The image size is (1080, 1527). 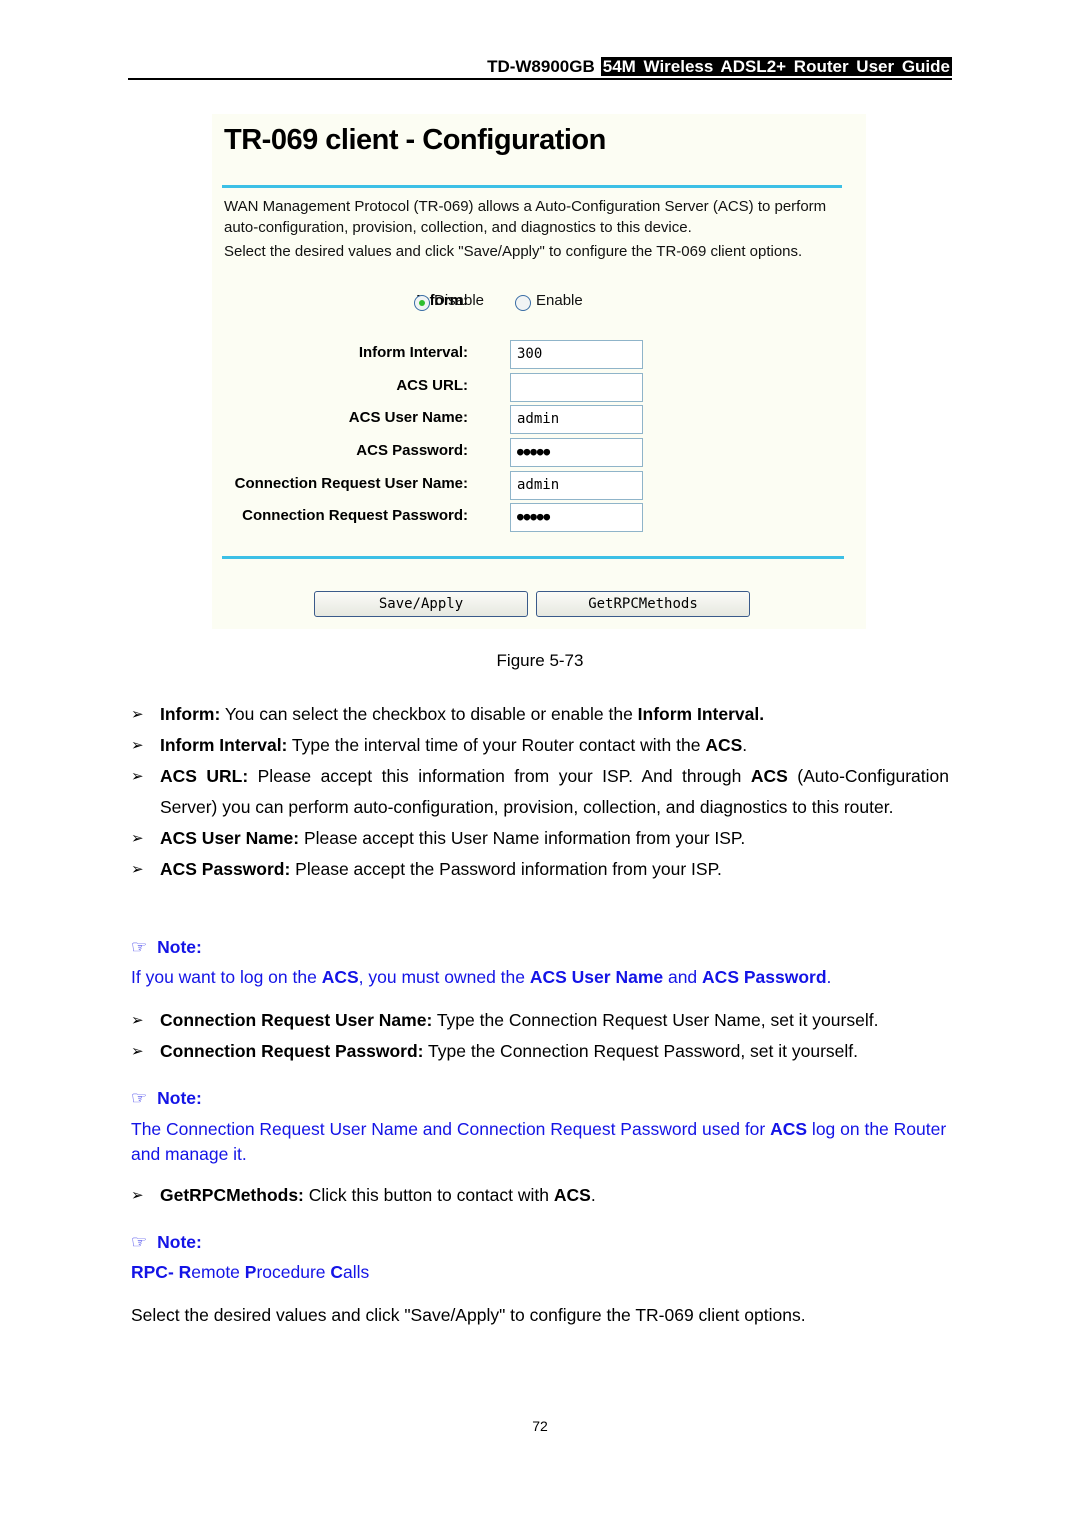 I want to click on note-bold-part: P, so click(x=250, y=1272).